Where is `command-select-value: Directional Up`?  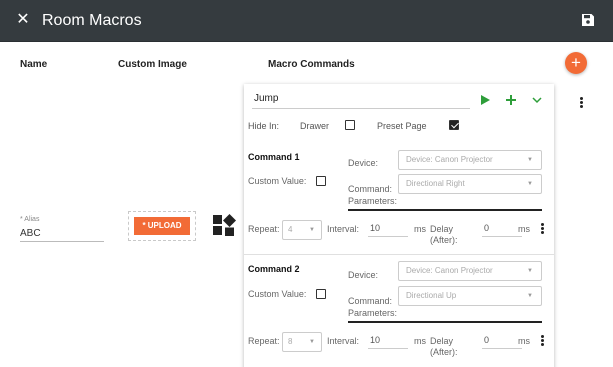 command-select-value: Directional Up is located at coordinates (431, 295).